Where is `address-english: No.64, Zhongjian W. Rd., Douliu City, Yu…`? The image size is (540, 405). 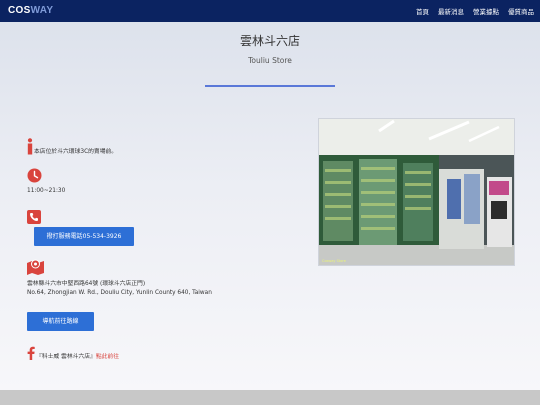
address-english: No.64, Zhongjian W. Rd., Douliu City, Yu… is located at coordinates (119, 293).